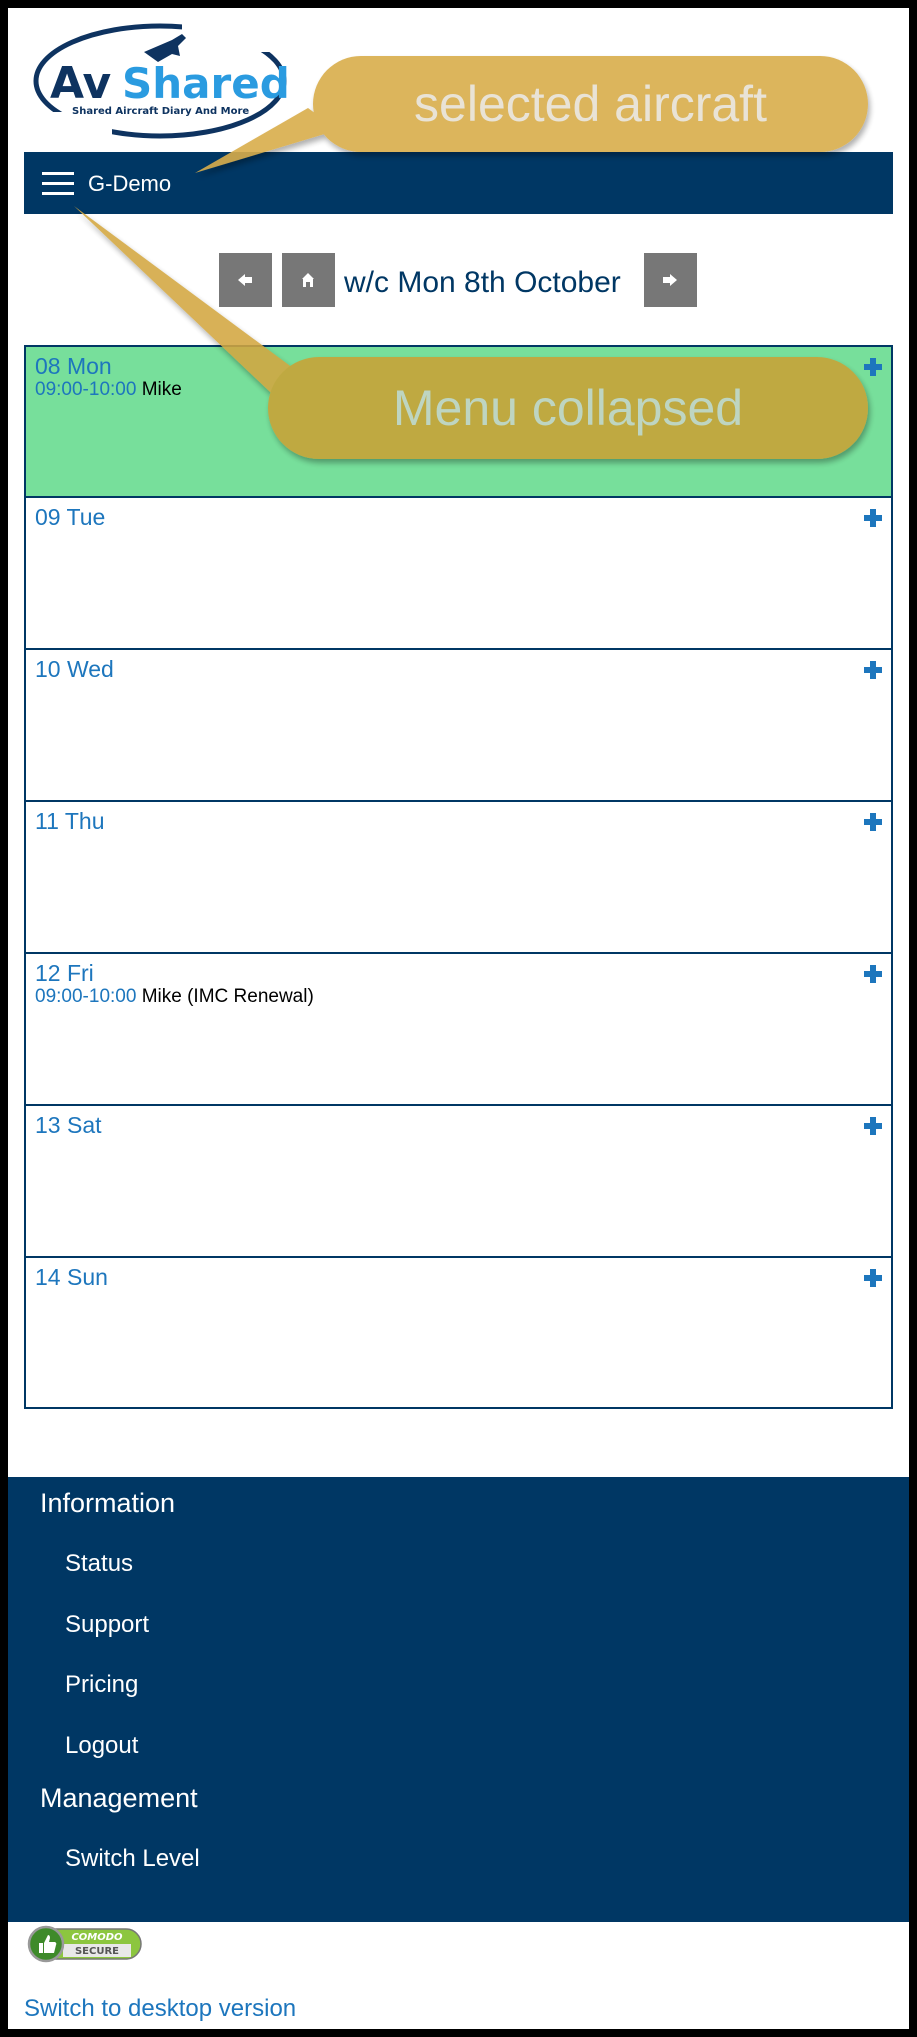  I want to click on day-row: 10 Wed, so click(458, 725).